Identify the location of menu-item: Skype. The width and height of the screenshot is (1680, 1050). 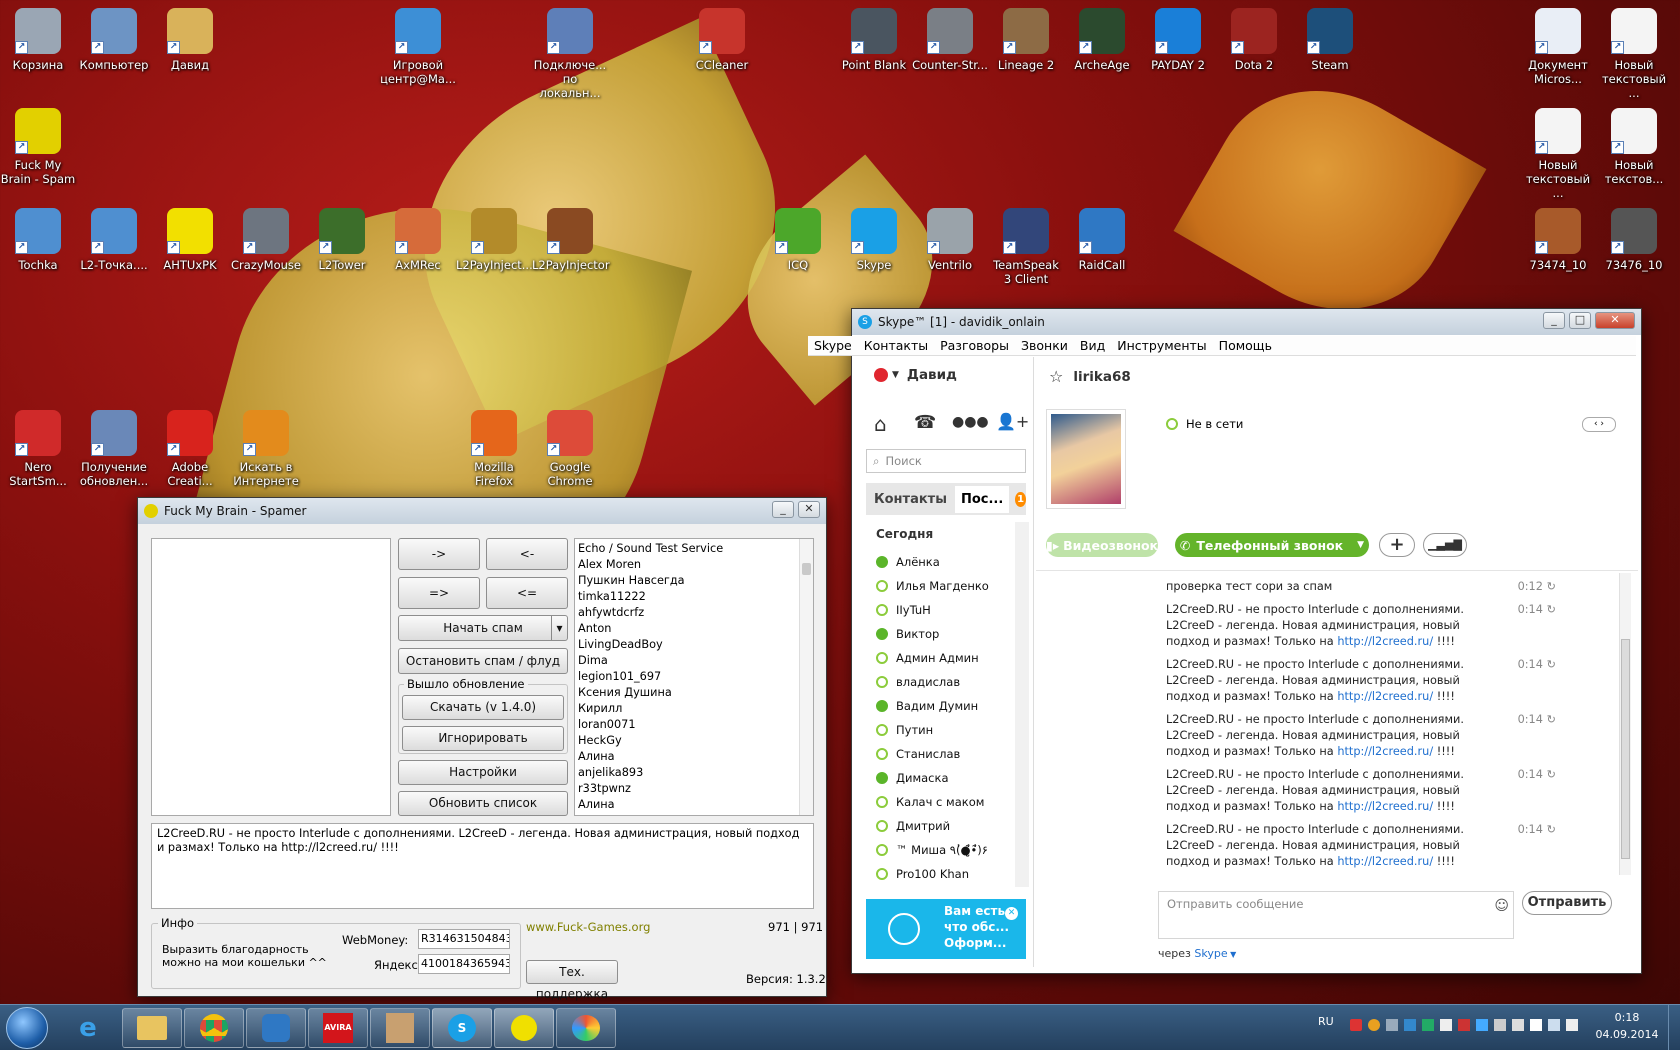
(833, 345).